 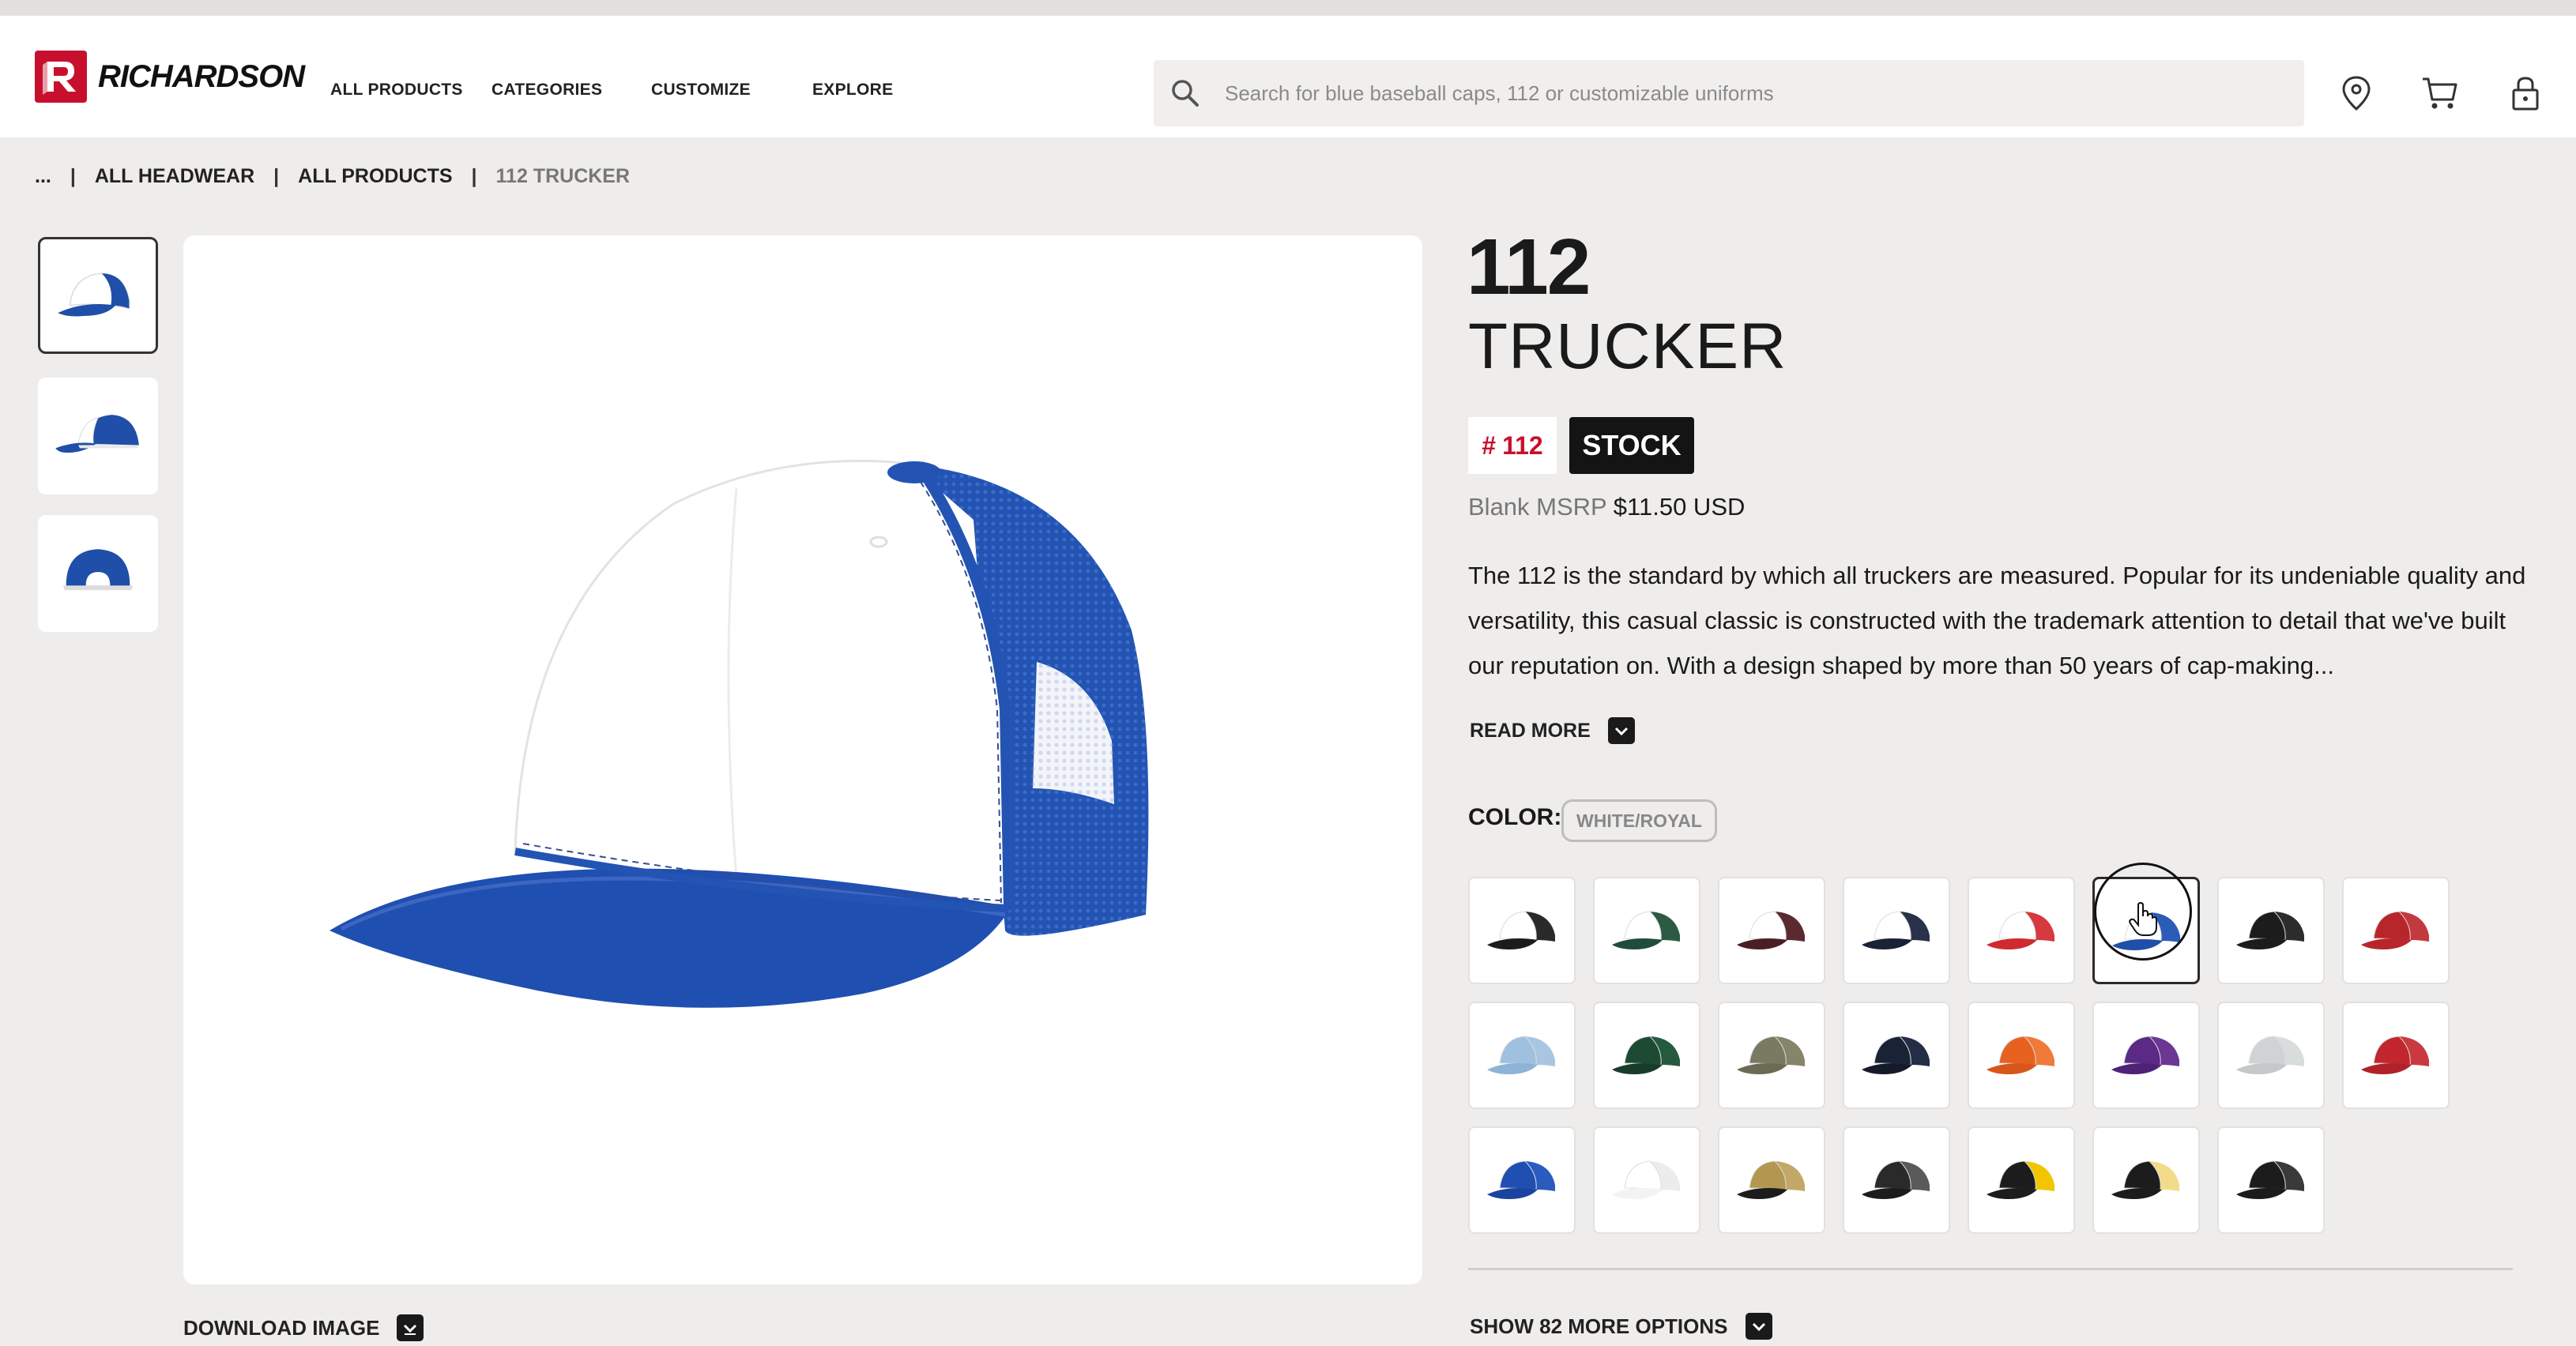 What do you see at coordinates (375, 176) in the screenshot?
I see `breadcrumb-all-products: ALL PRODUCTS` at bounding box center [375, 176].